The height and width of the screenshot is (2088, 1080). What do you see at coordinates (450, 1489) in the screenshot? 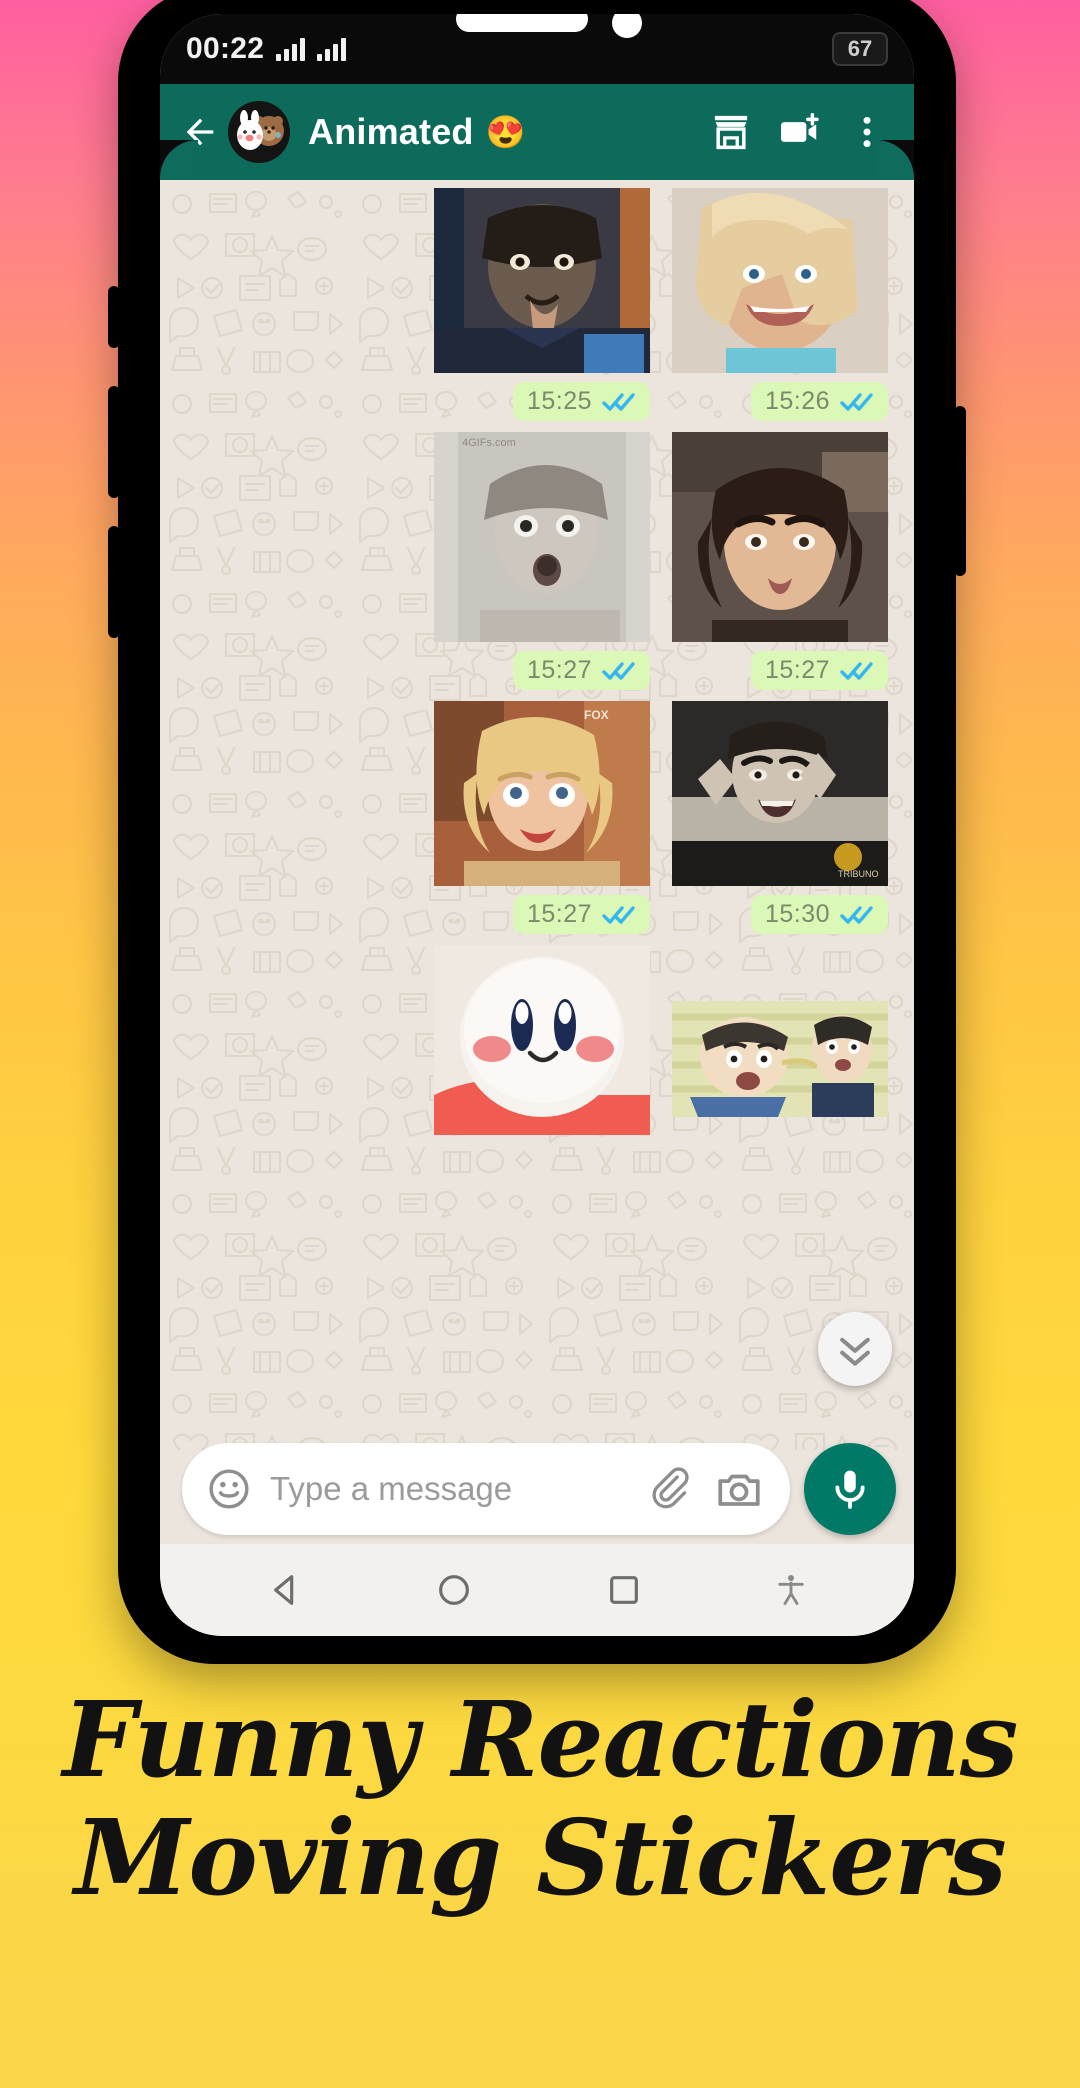
I see `message-input: Type a message` at bounding box center [450, 1489].